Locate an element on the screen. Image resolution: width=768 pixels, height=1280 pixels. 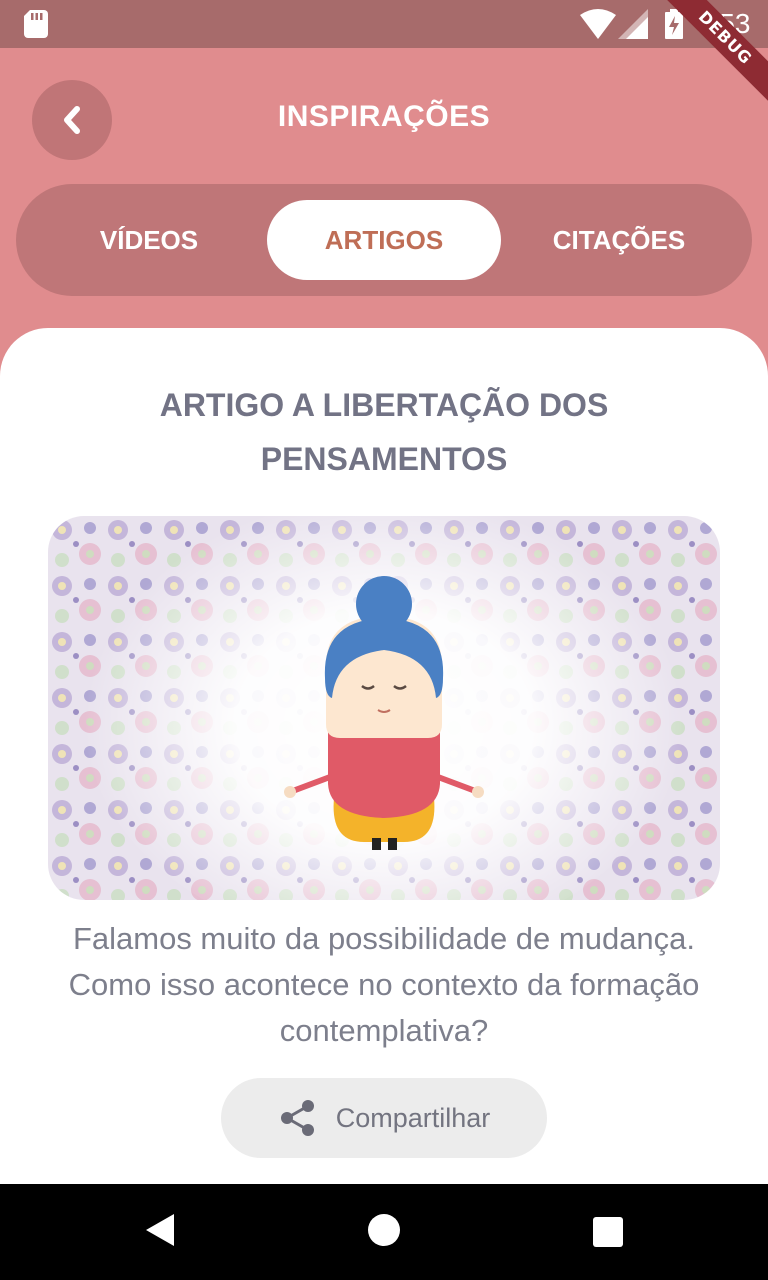
page-title: INSPIRAÇÕES is located at coordinates (384, 116).